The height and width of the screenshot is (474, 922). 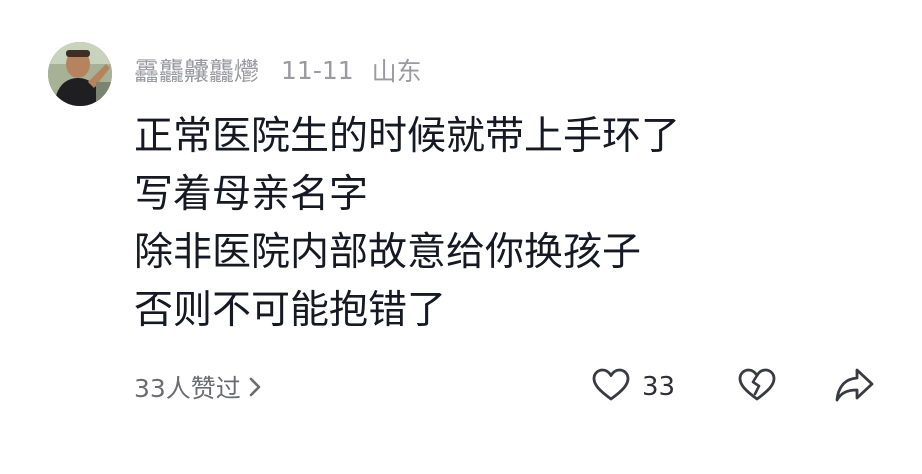 What do you see at coordinates (196, 70) in the screenshot?
I see `author-name: 靐龘齉龘爩` at bounding box center [196, 70].